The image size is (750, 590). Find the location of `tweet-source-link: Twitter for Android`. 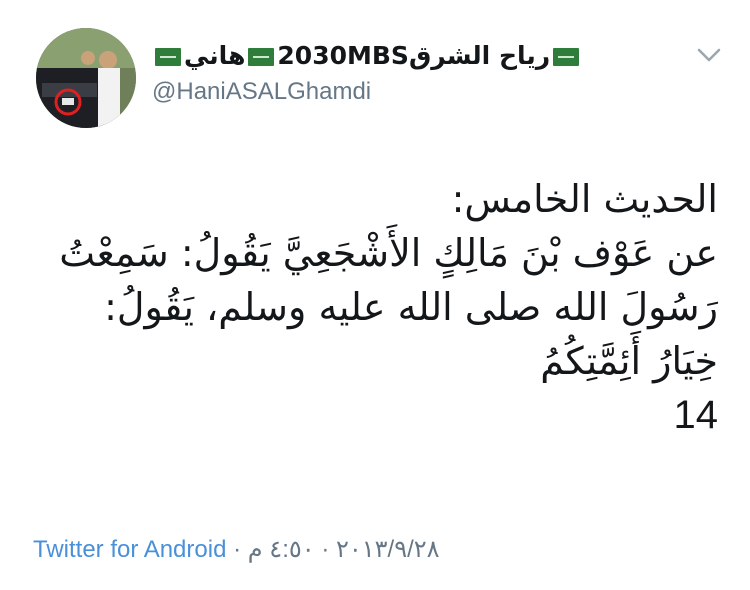

tweet-source-link: Twitter for Android is located at coordinates (129, 549).